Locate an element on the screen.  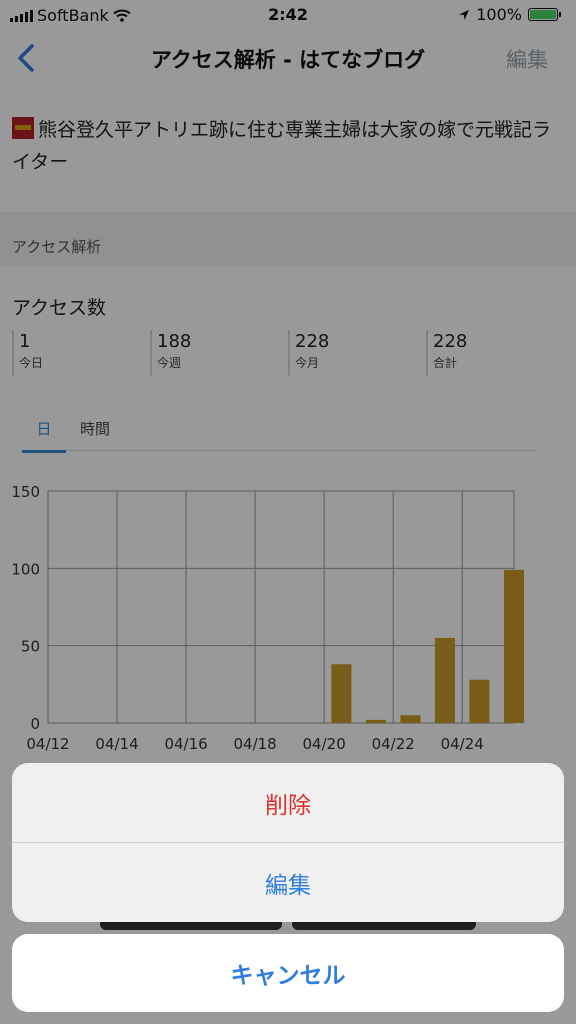
delete-button: 削除 is located at coordinates (288, 803).